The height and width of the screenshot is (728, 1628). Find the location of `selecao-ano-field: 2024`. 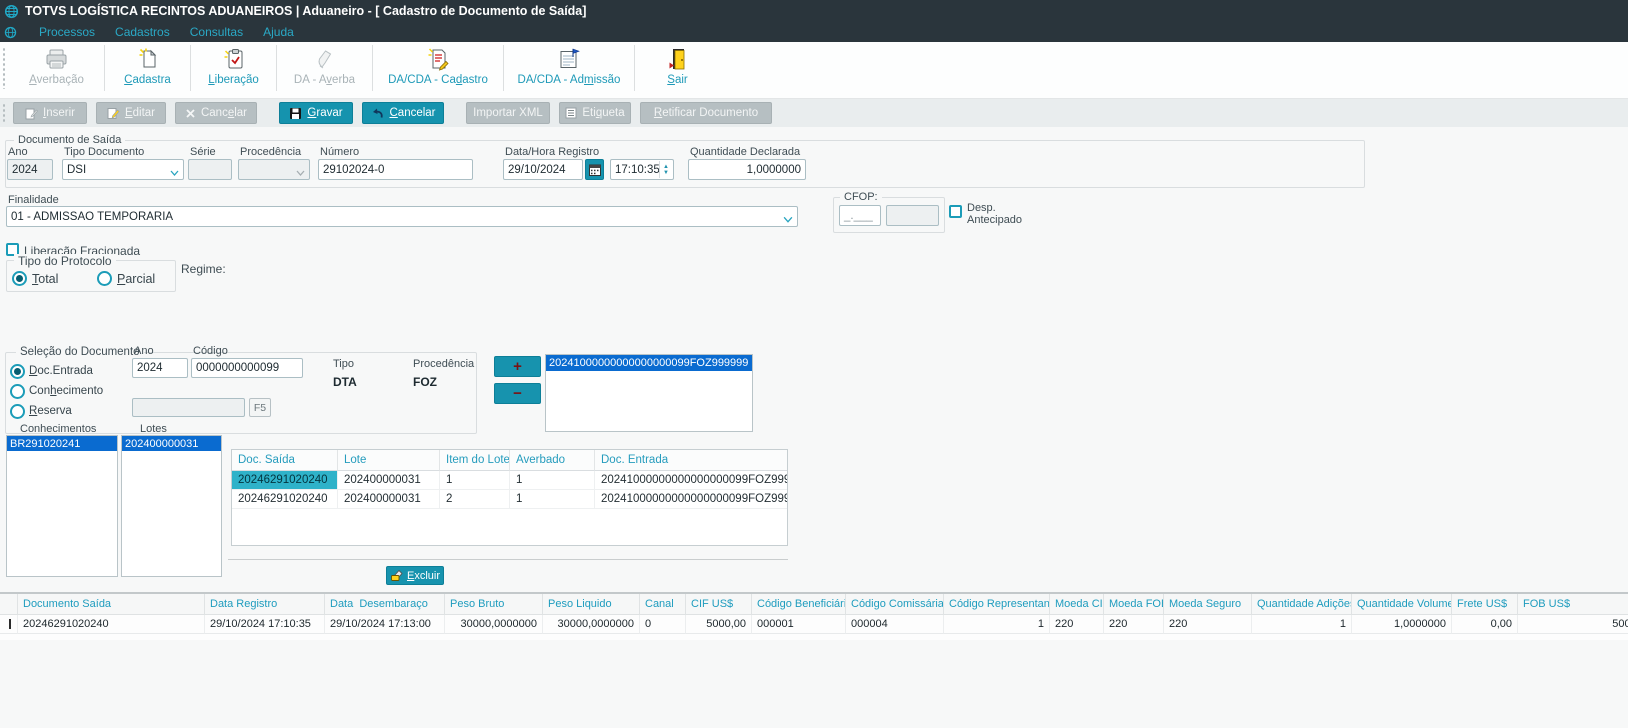

selecao-ano-field: 2024 is located at coordinates (160, 368).